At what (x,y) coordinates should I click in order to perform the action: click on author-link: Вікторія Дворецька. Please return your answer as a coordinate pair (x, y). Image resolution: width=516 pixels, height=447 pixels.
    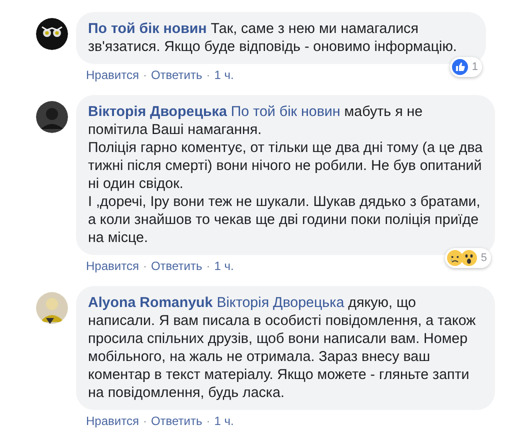
    Looking at the image, I should click on (157, 112).